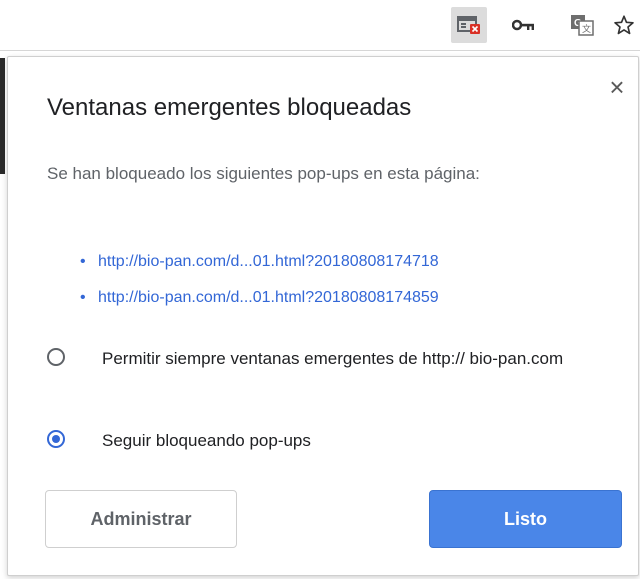 The width and height of the screenshot is (640, 579). I want to click on dialog-title: Ventanas emergentes bloqueadas, so click(229, 107).